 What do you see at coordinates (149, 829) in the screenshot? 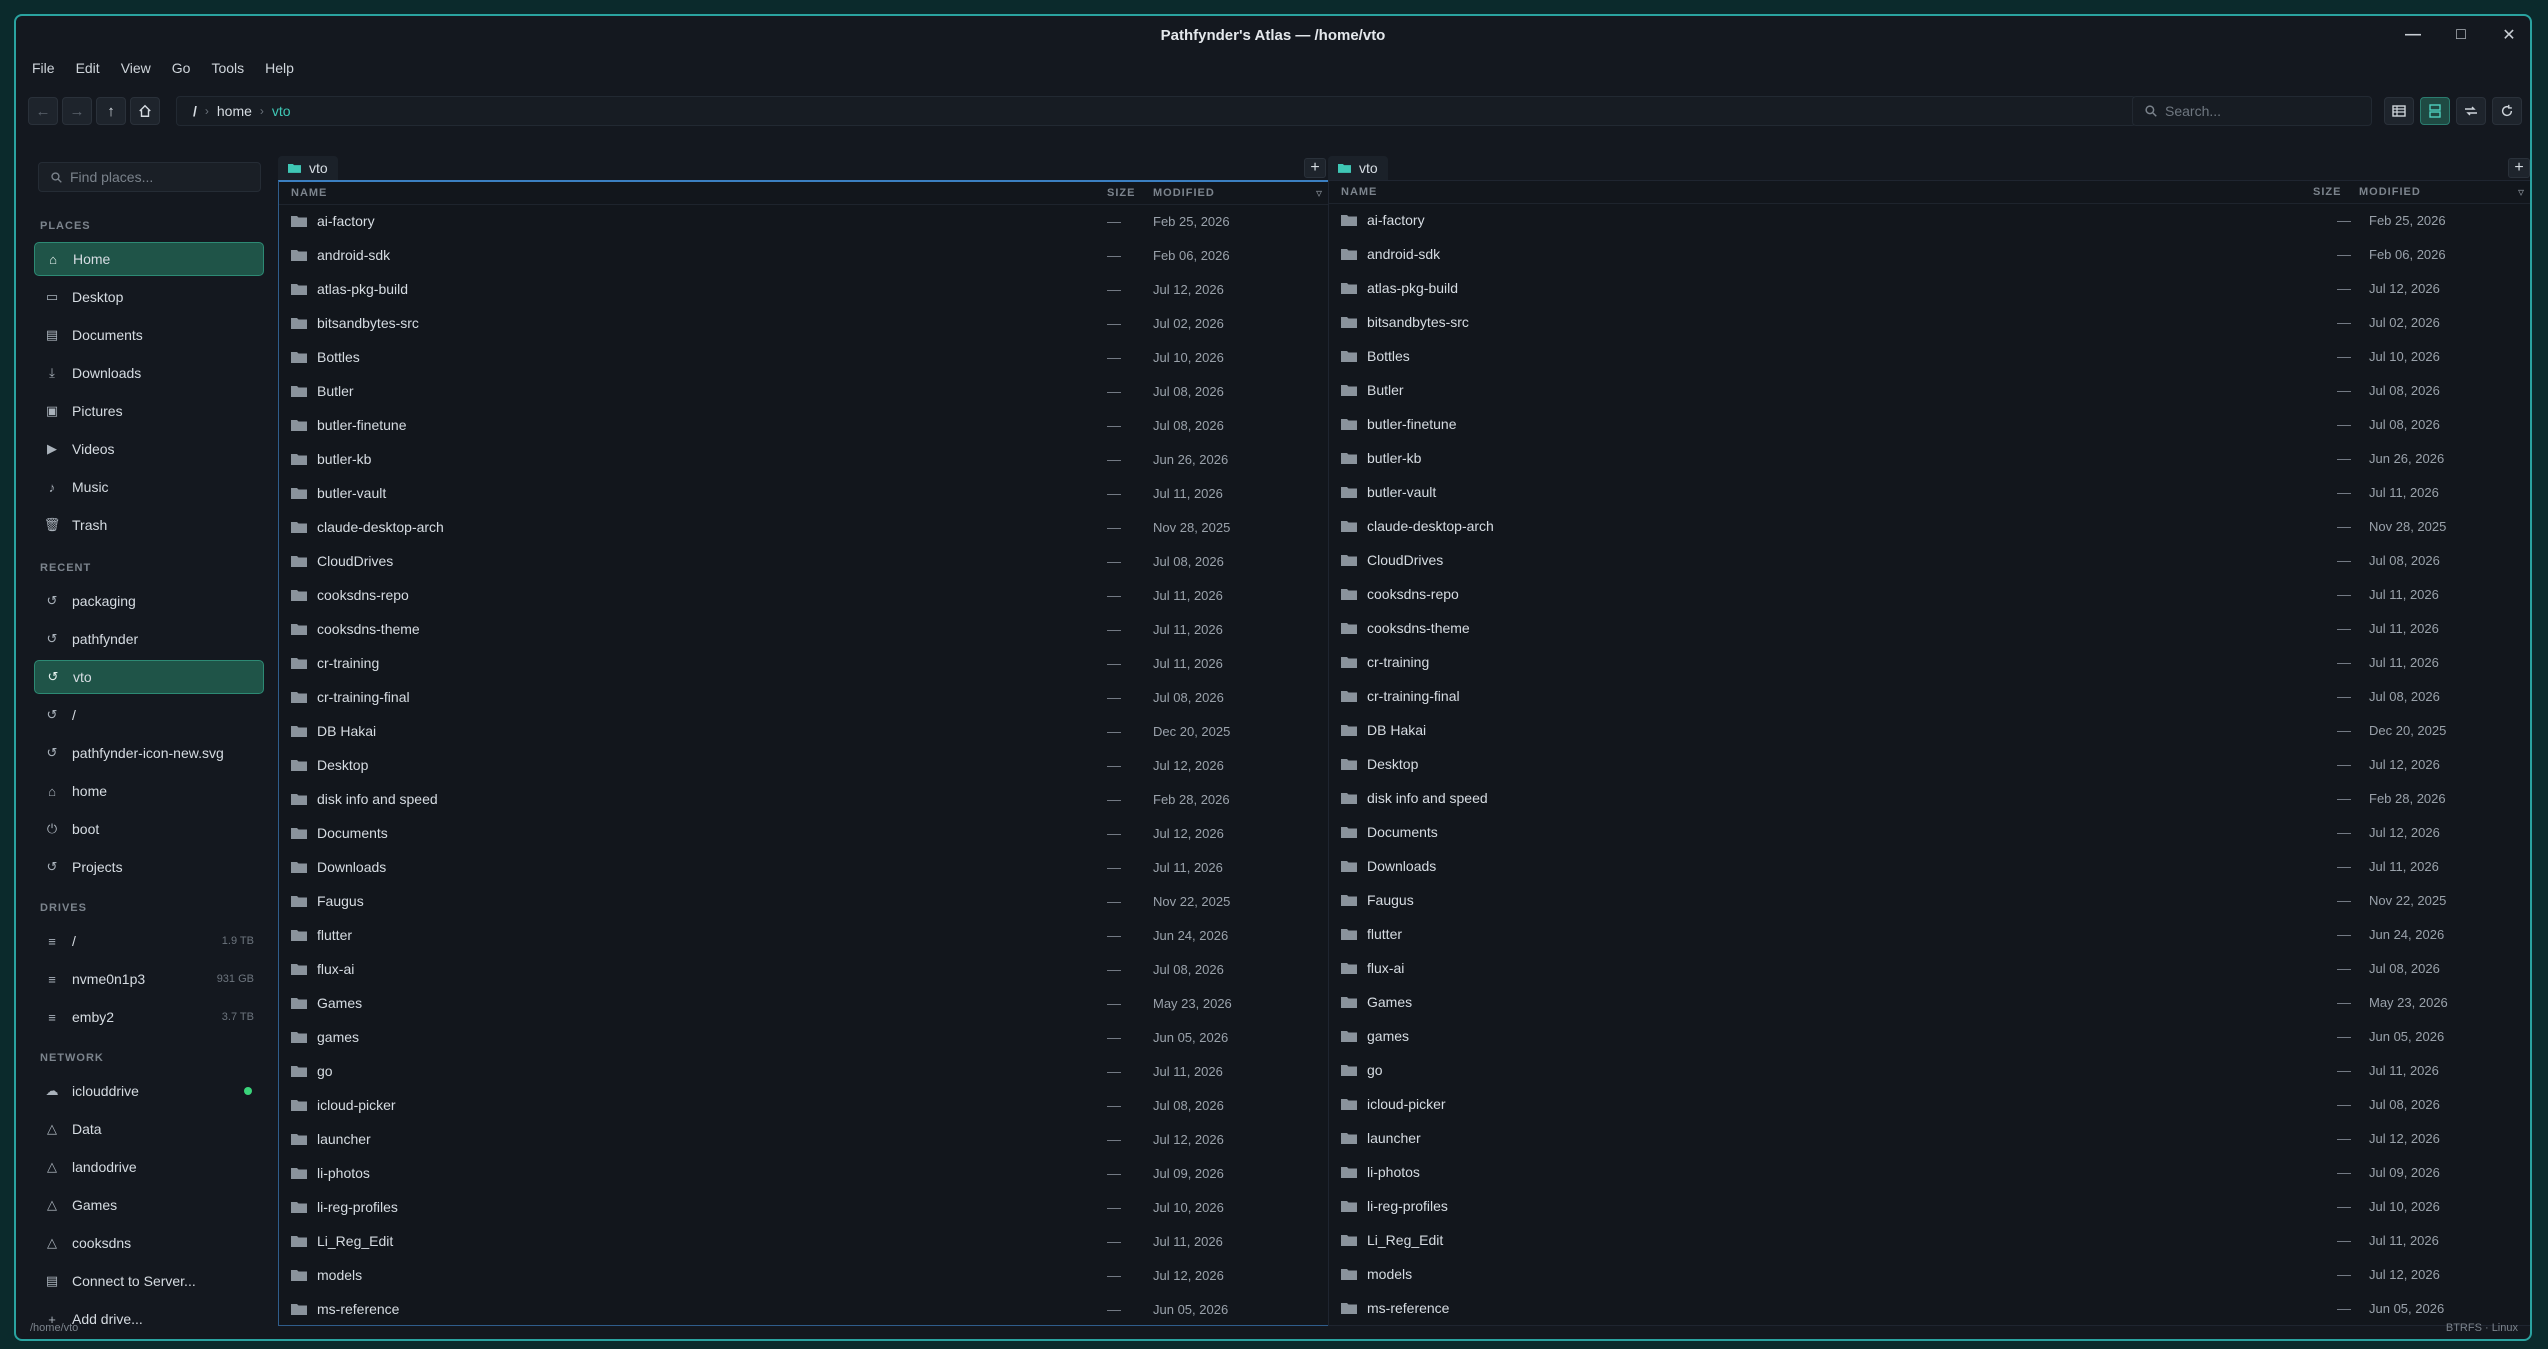
I see `recent-item: ⏻ boot` at bounding box center [149, 829].